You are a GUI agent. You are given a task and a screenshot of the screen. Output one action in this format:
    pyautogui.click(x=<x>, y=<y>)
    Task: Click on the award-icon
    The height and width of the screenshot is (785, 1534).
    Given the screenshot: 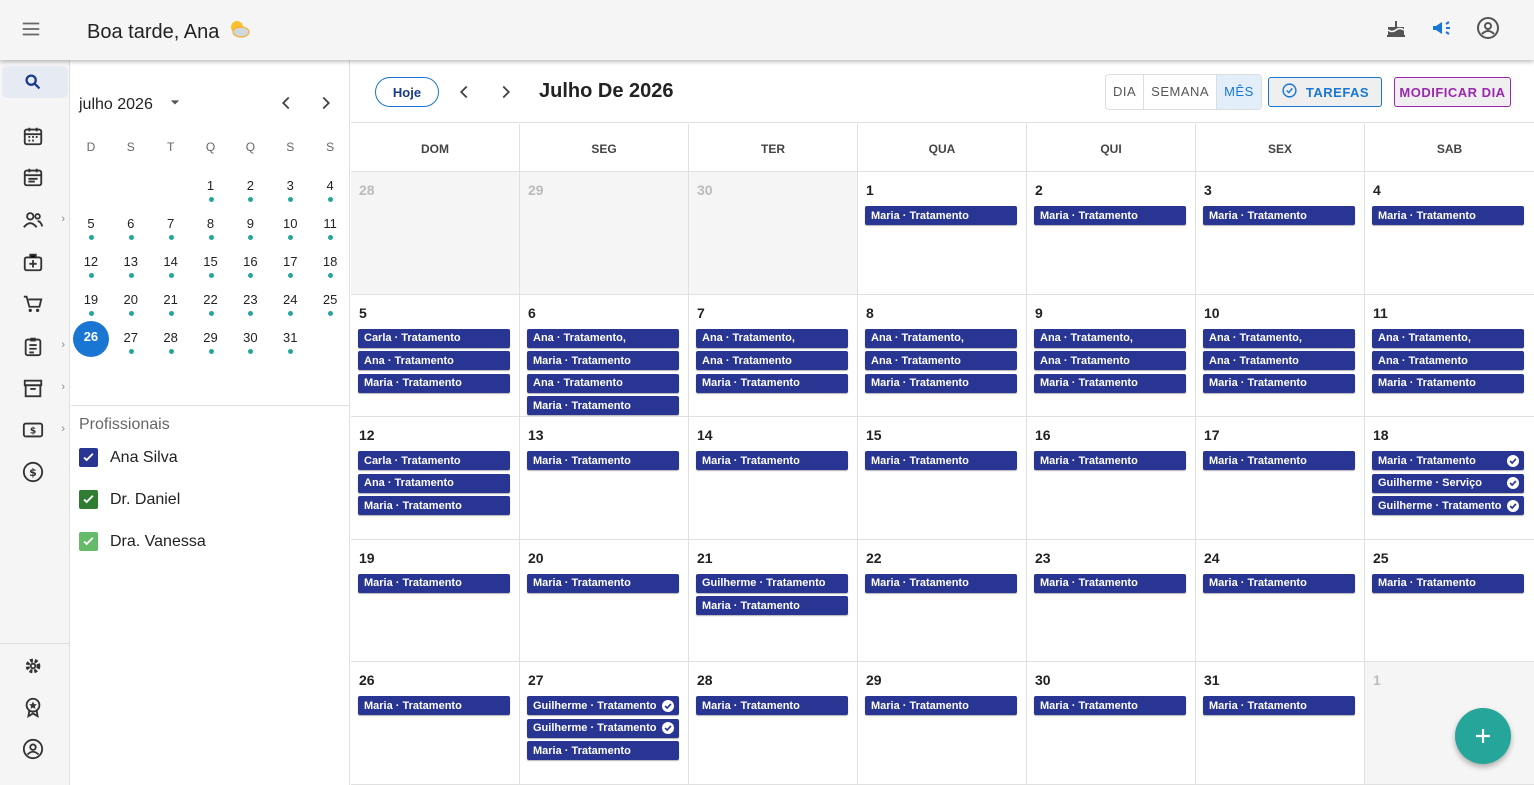 What is the action you would take?
    pyautogui.click(x=35, y=707)
    